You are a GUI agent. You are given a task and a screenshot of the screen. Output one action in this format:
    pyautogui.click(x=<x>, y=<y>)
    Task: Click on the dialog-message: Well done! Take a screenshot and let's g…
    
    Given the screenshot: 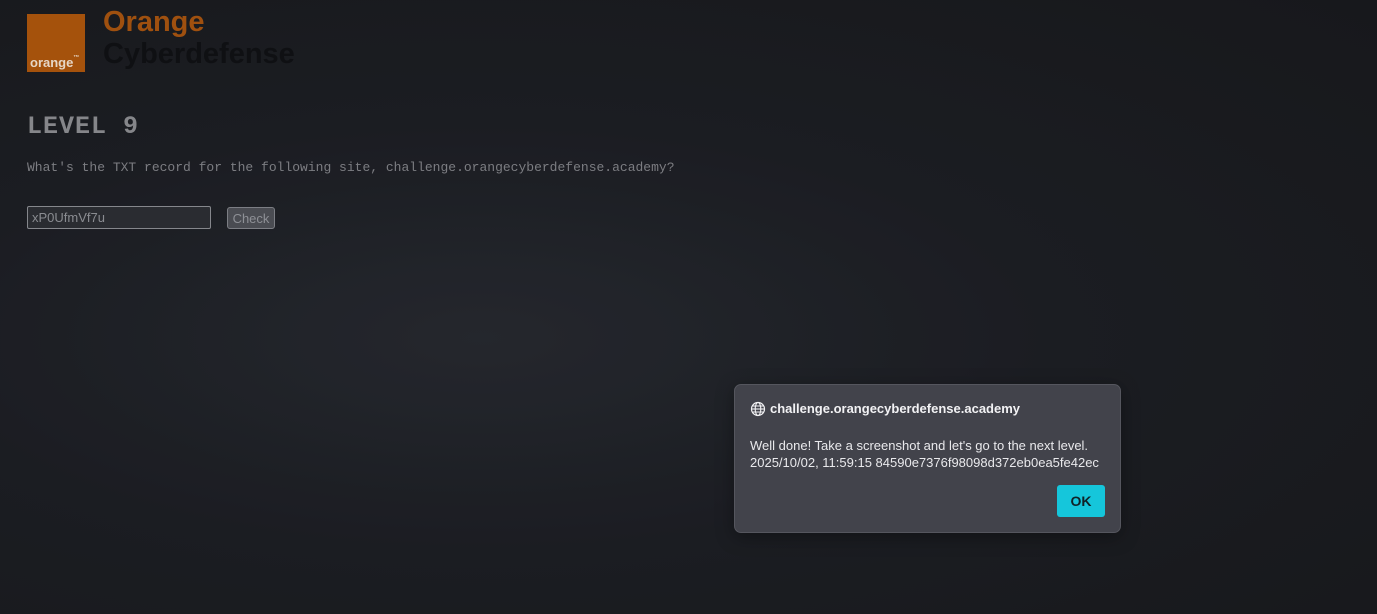 What is the action you would take?
    pyautogui.click(x=931, y=454)
    